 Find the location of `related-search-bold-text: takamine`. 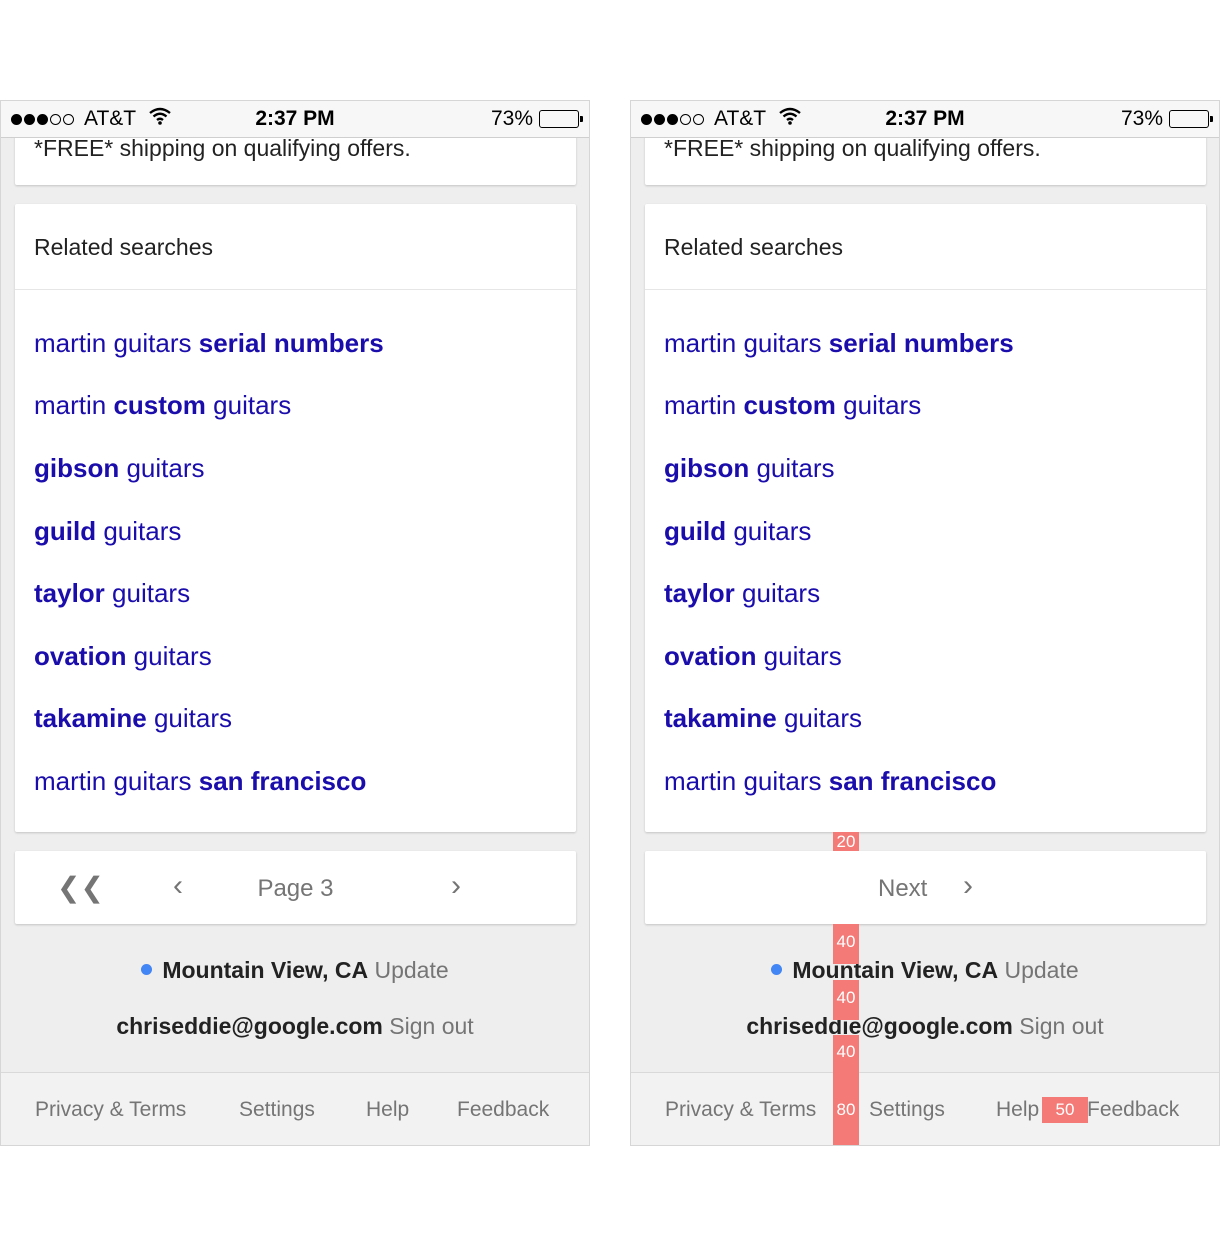

related-search-bold-text: takamine is located at coordinates (720, 718).